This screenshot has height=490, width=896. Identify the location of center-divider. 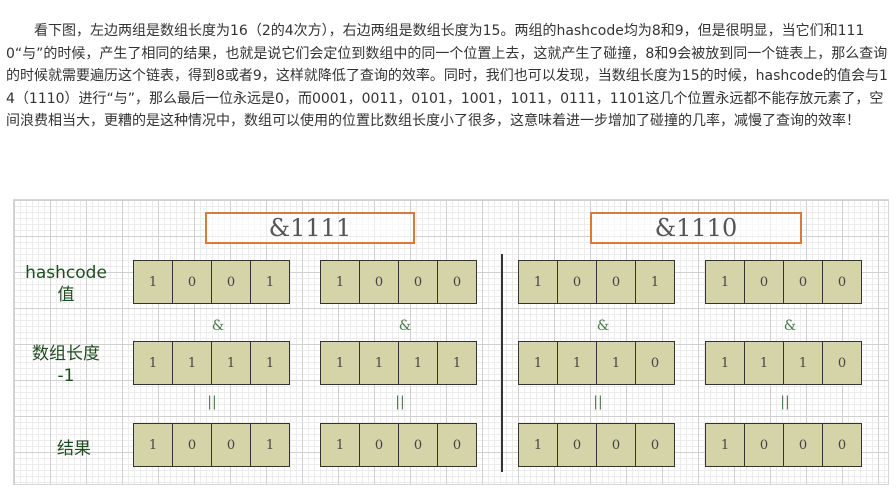
(502, 363).